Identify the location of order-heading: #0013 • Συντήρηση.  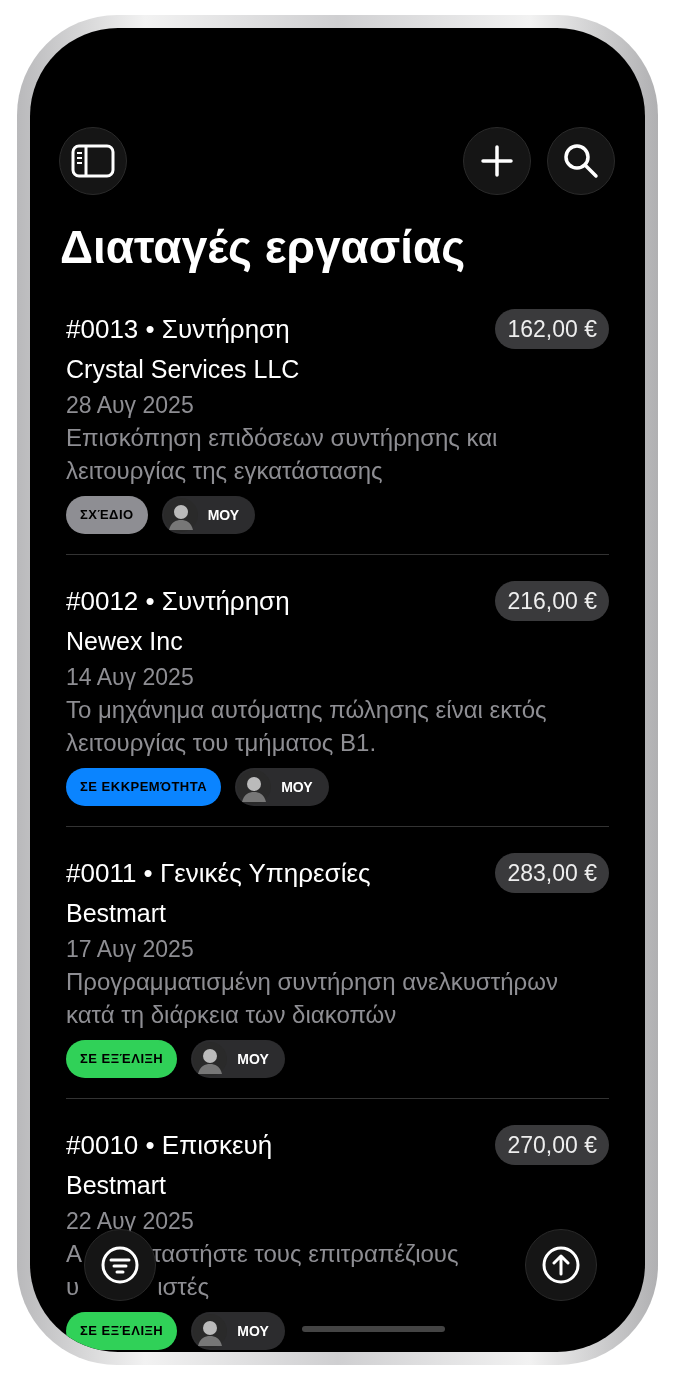
(178, 329).